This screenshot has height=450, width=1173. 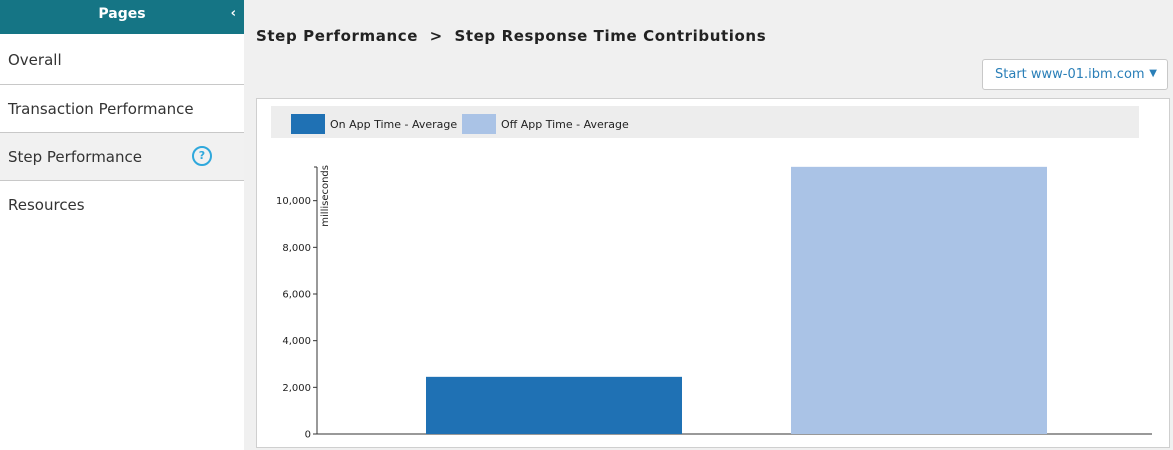 What do you see at coordinates (46, 205) in the screenshot?
I see `sidebar-item-label: Resources` at bounding box center [46, 205].